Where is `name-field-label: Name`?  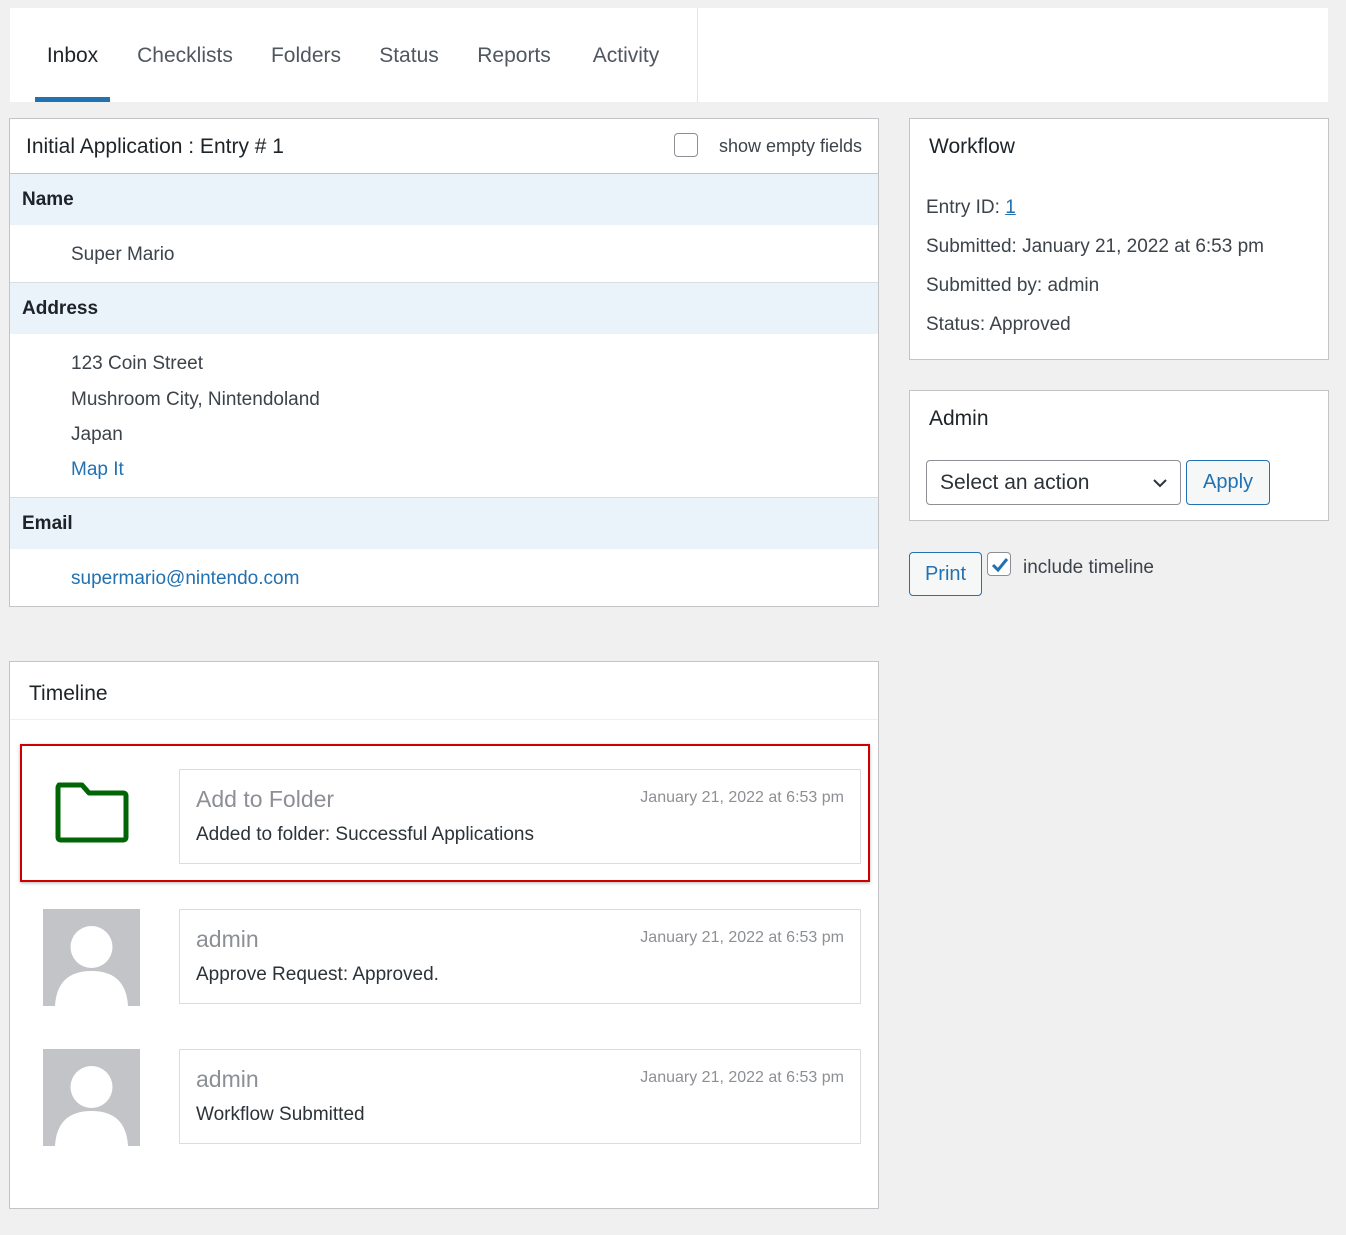
name-field-label: Name is located at coordinates (444, 199).